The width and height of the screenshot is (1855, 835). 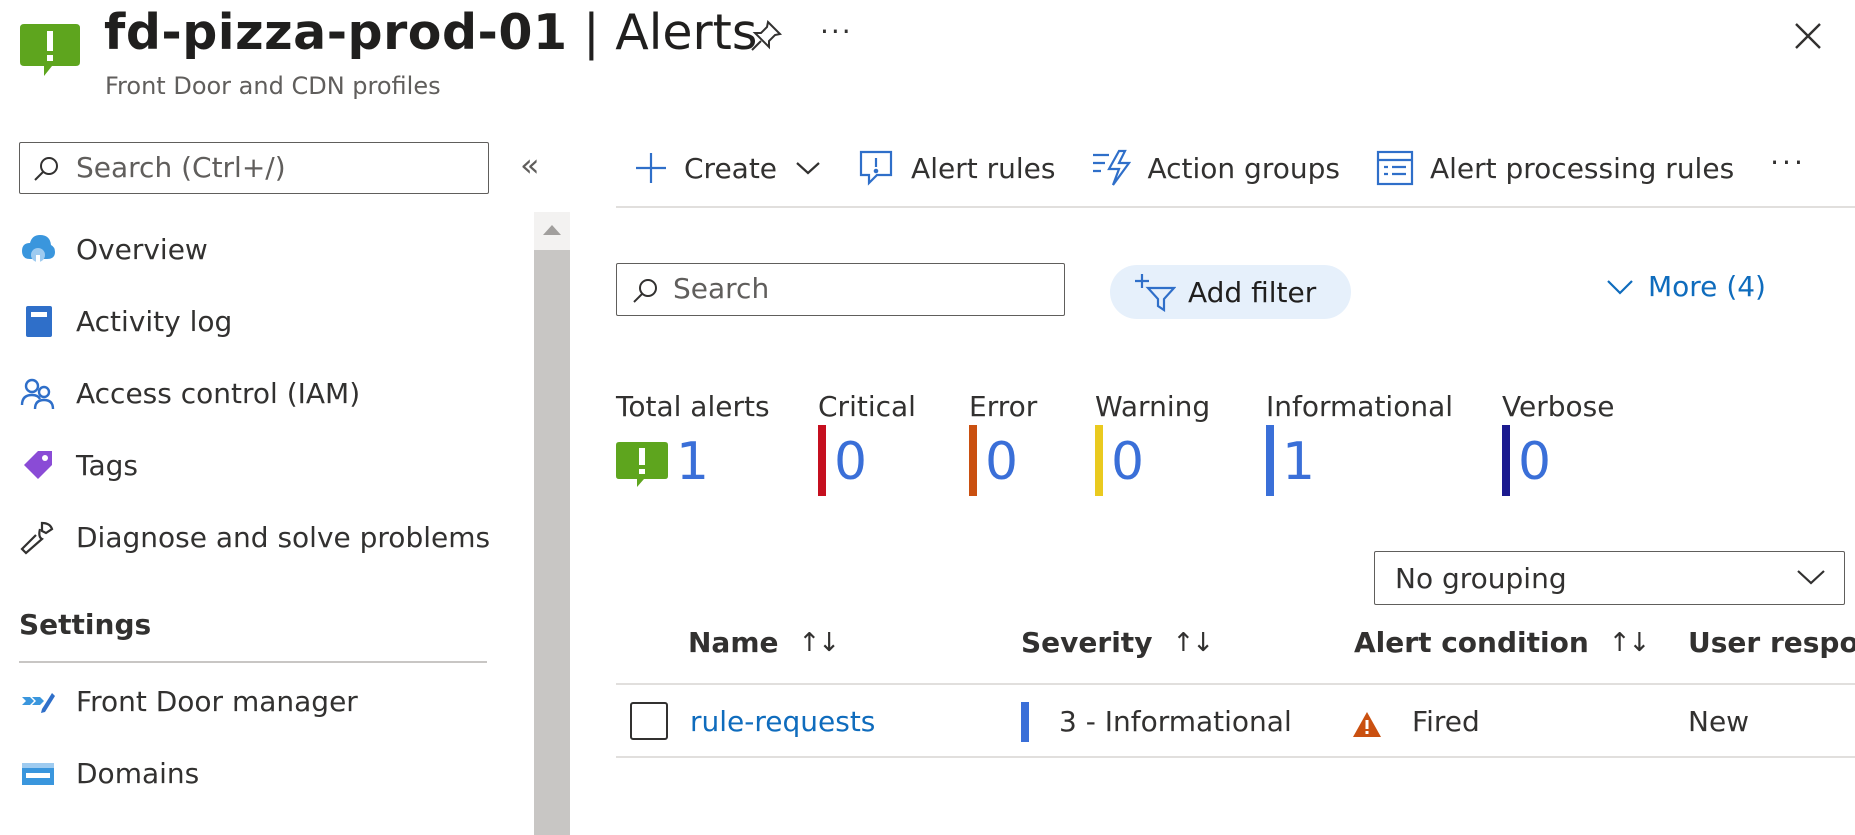 What do you see at coordinates (38, 465) in the screenshot?
I see `tag-icon` at bounding box center [38, 465].